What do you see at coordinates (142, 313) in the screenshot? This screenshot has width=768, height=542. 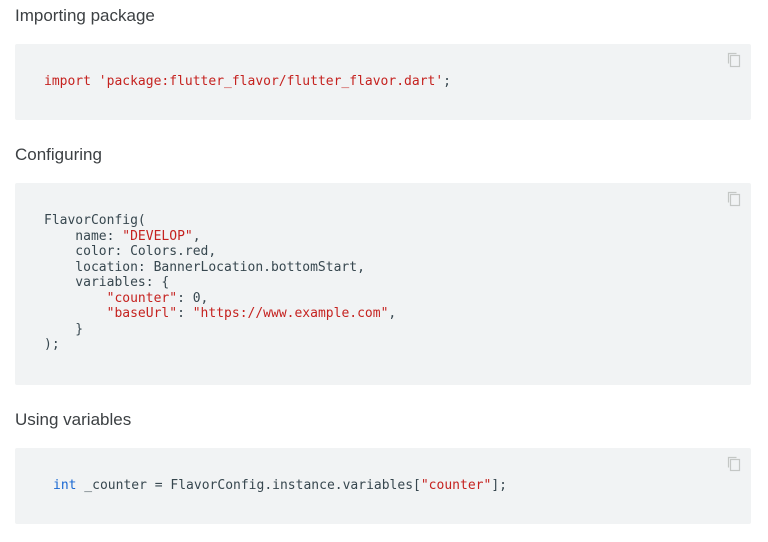 I see `code-string: "baseUrl"` at bounding box center [142, 313].